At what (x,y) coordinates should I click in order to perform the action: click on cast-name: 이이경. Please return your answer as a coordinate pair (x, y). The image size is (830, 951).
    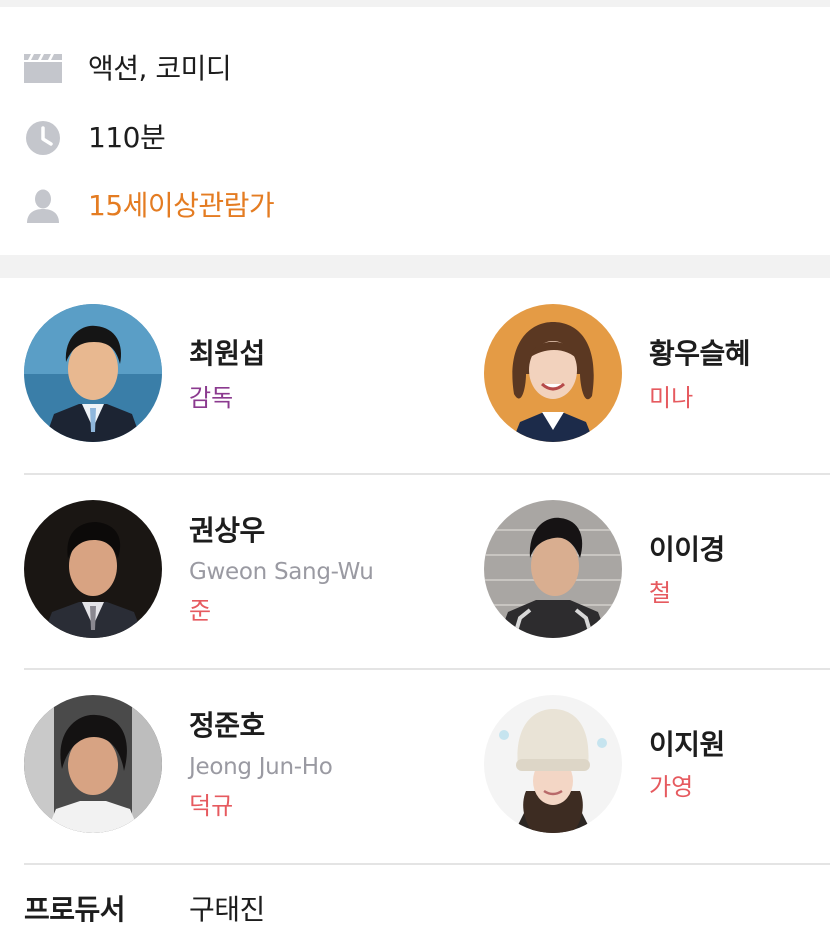
    Looking at the image, I should click on (687, 550).